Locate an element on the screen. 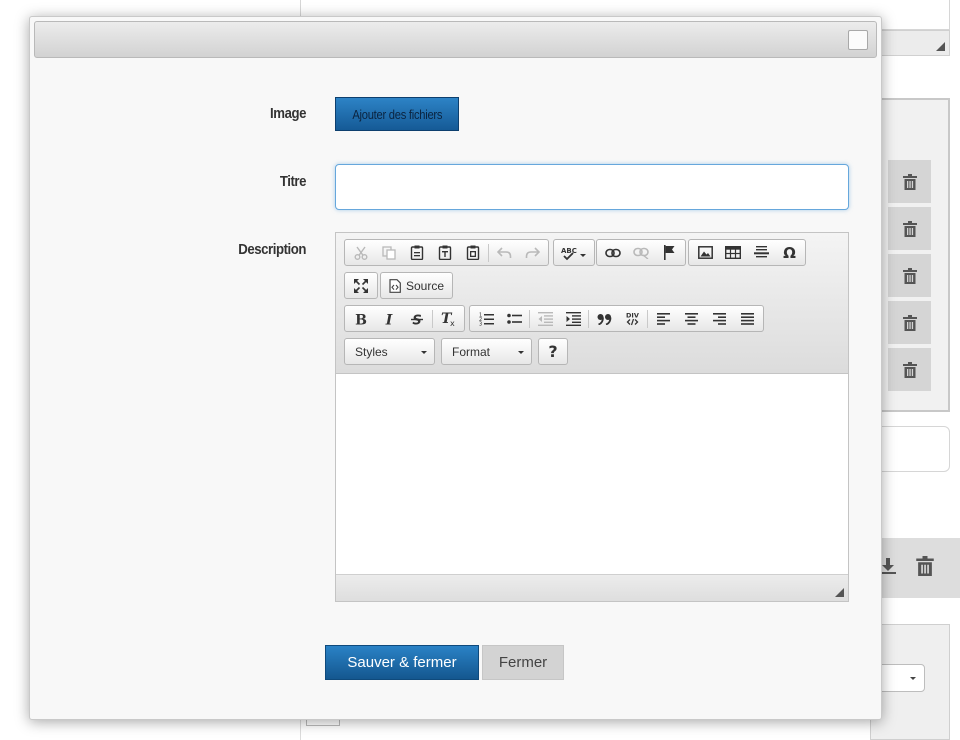  links-toolbar-group is located at coordinates (641, 252).